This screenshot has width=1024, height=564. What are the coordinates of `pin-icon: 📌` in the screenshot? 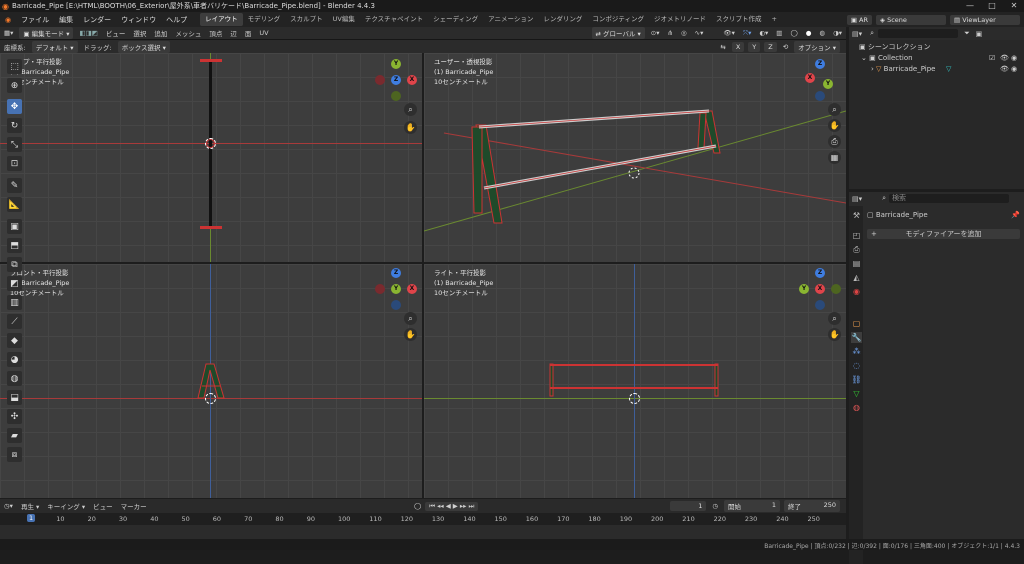 It's located at (1015, 215).